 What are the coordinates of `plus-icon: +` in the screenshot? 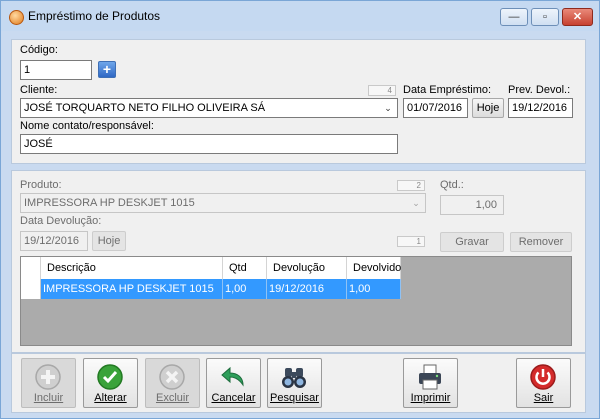 It's located at (107, 69).